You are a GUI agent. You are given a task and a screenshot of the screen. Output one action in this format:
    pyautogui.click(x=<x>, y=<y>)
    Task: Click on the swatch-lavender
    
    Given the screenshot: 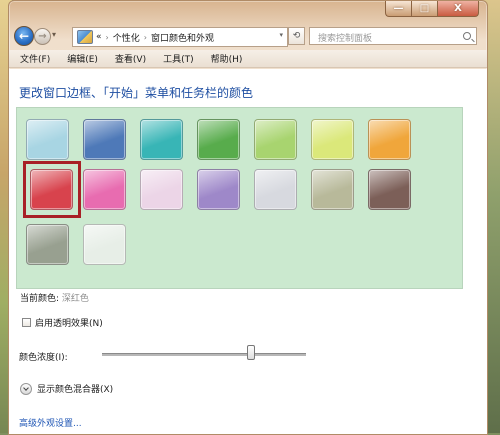 What is the action you would take?
    pyautogui.click(x=275, y=189)
    